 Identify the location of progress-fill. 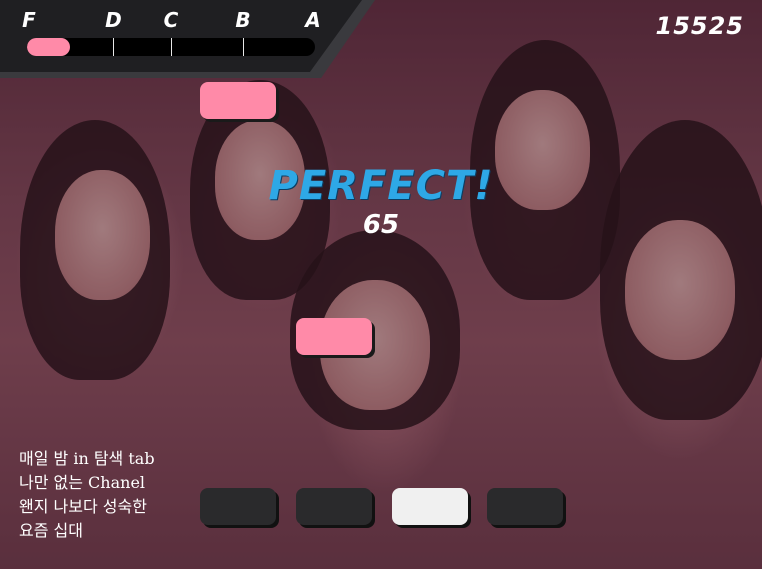
(49, 47).